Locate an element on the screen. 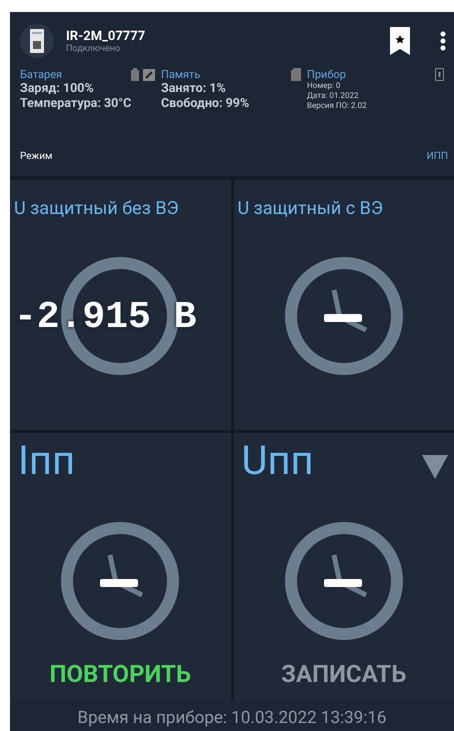 The height and width of the screenshot is (731, 454). phone-icon is located at coordinates (439, 74).